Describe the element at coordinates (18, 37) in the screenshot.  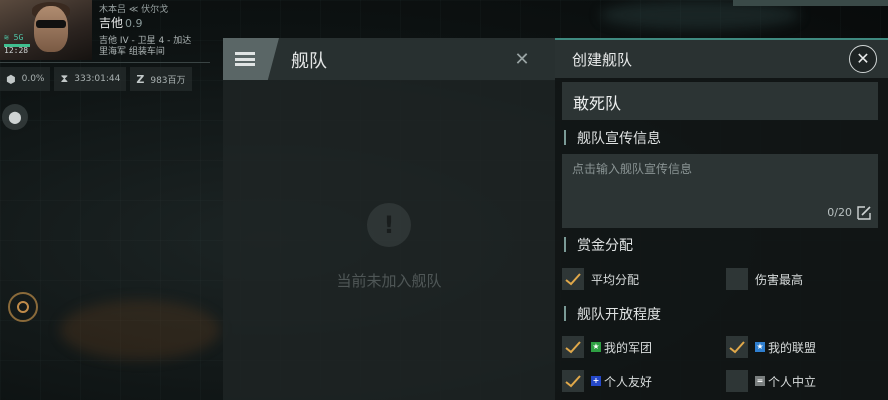
I see `signal-text: 5G` at that location.